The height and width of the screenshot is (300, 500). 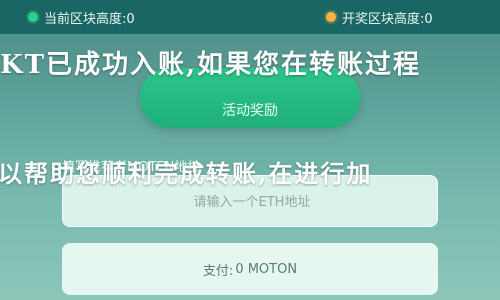 I want to click on eth-address-input, so click(x=252, y=202).